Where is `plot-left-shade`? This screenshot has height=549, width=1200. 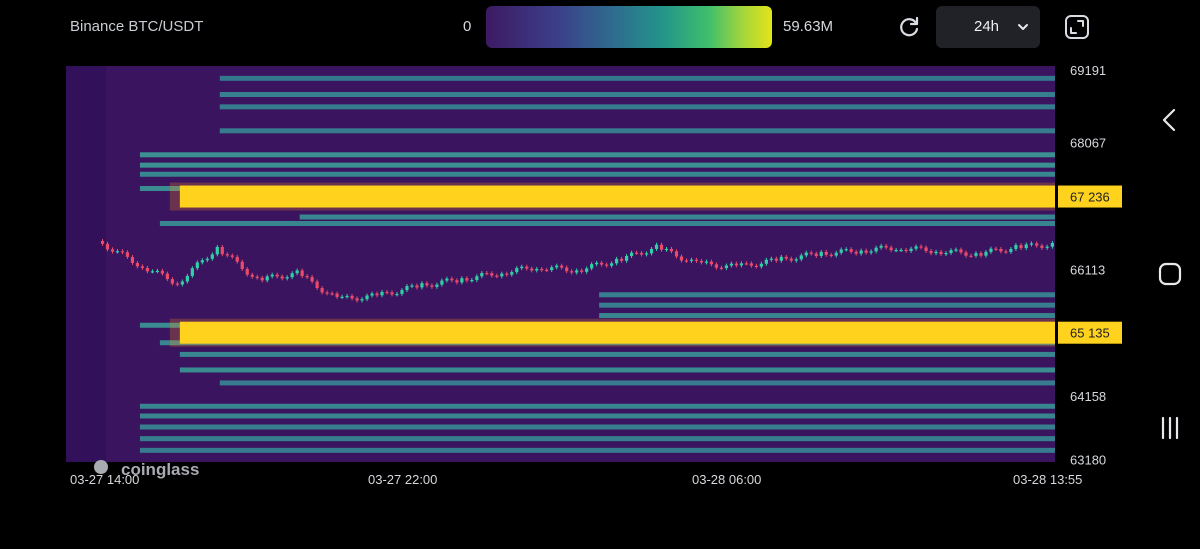
plot-left-shade is located at coordinates (86, 264).